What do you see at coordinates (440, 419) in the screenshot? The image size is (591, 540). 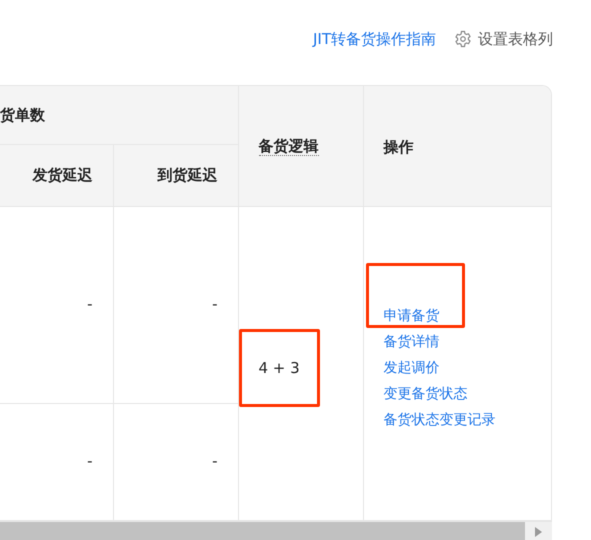 I see `action-link: 备货状态变更记录` at bounding box center [440, 419].